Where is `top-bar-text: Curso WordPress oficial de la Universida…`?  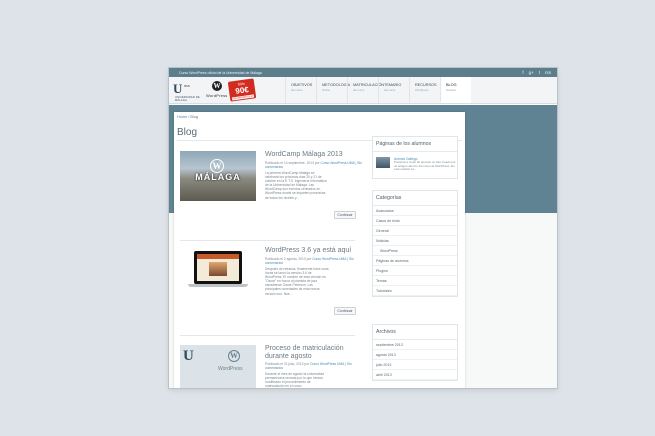
top-bar-text: Curso WordPress oficial de la Universida… is located at coordinates (220, 72).